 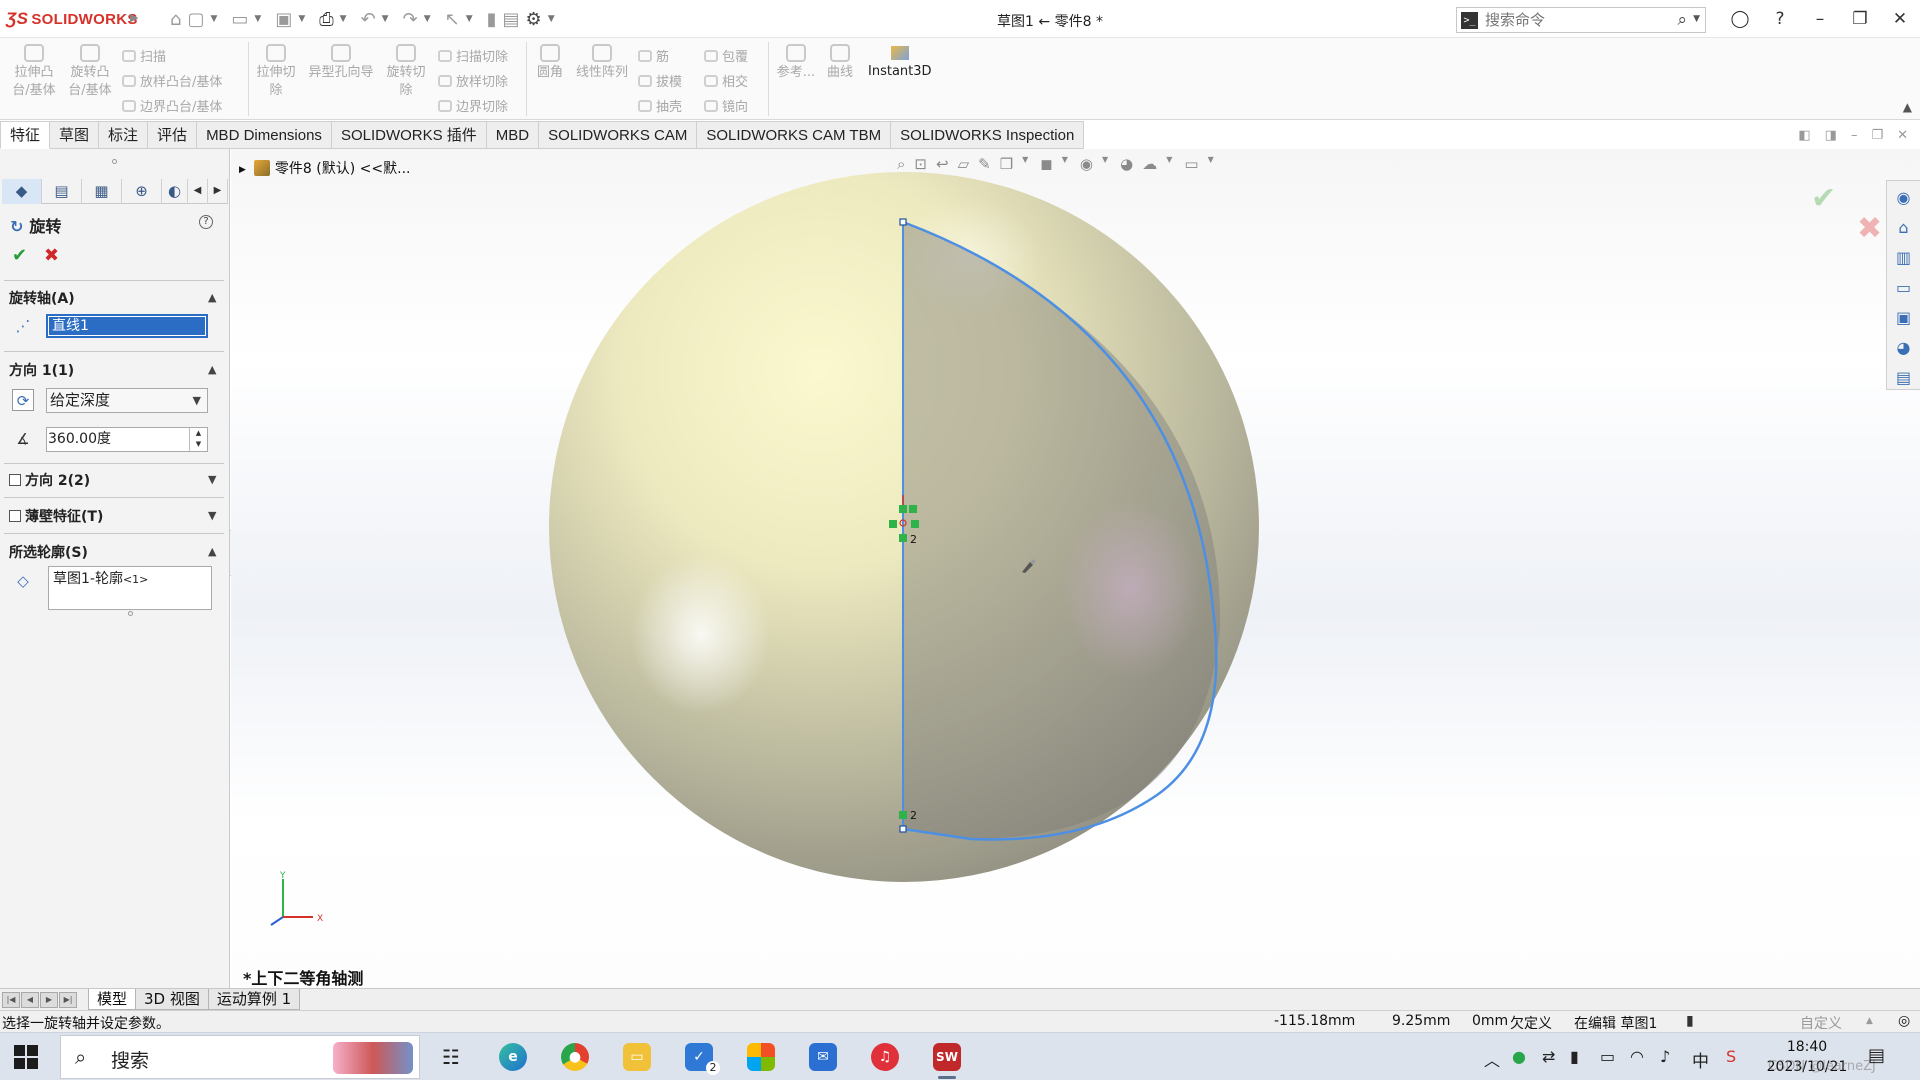 What do you see at coordinates (62, 191) in the screenshot?
I see `property-manager-tab-icon: ▤` at bounding box center [62, 191].